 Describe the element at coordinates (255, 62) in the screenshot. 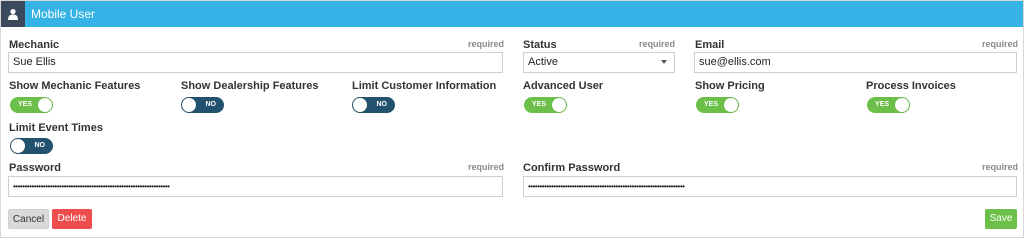

I see `mechanic-input: Sue Ellis` at that location.